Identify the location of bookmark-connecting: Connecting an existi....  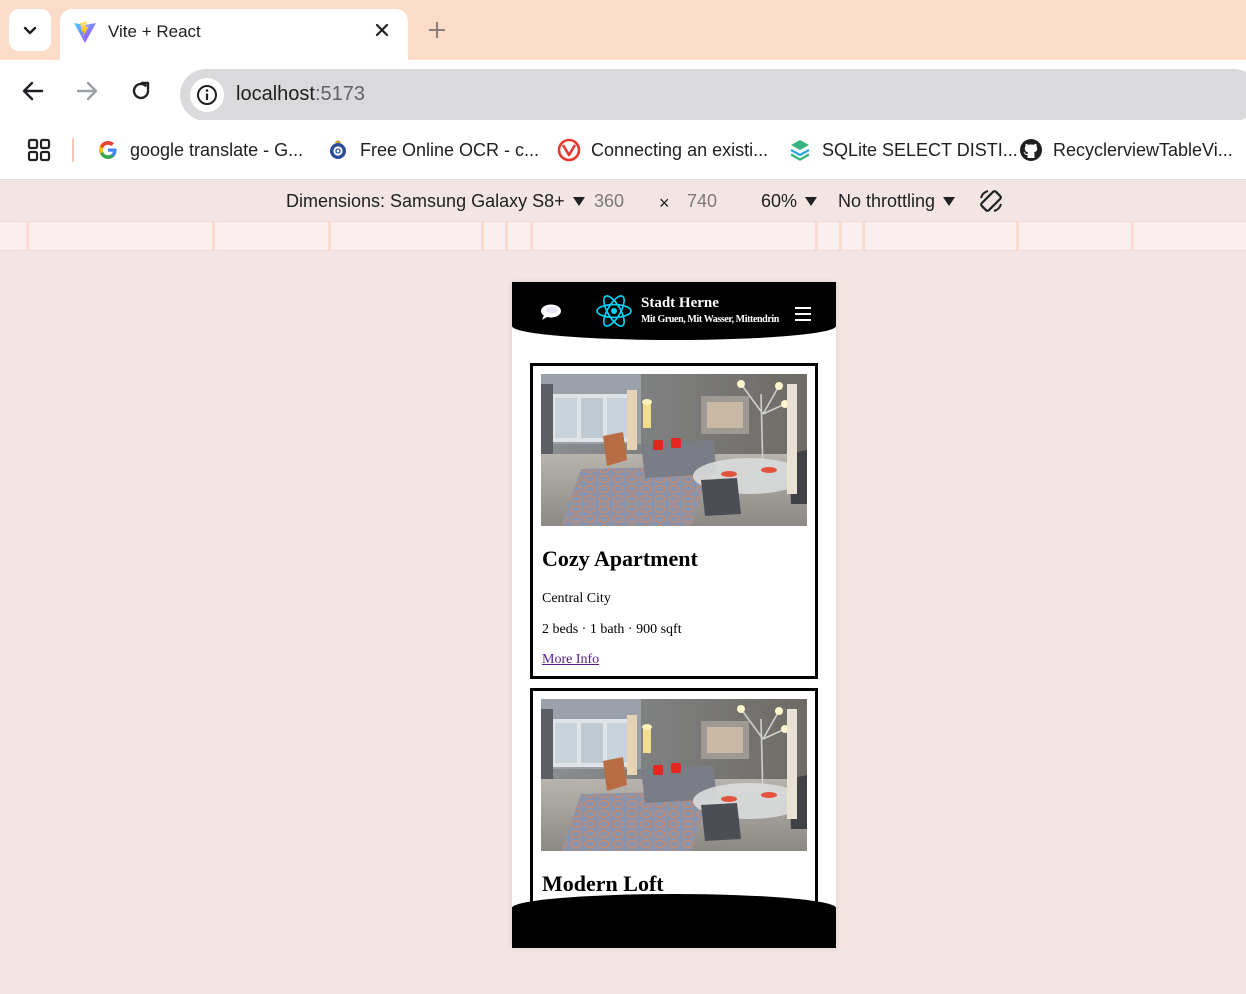
(662, 150).